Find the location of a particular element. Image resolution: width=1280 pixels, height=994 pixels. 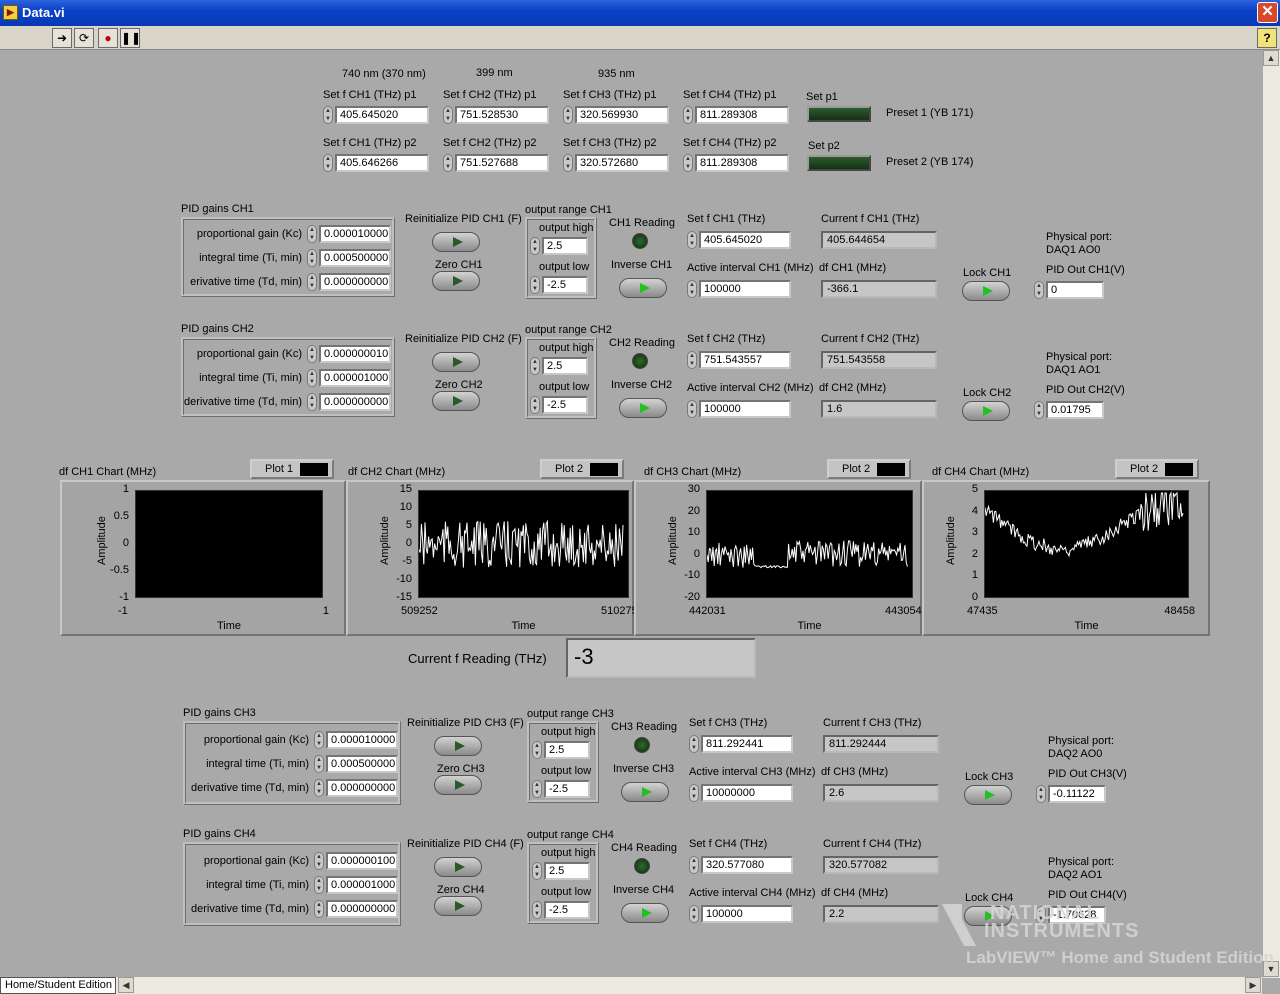

abort-icon: ● is located at coordinates (108, 38).